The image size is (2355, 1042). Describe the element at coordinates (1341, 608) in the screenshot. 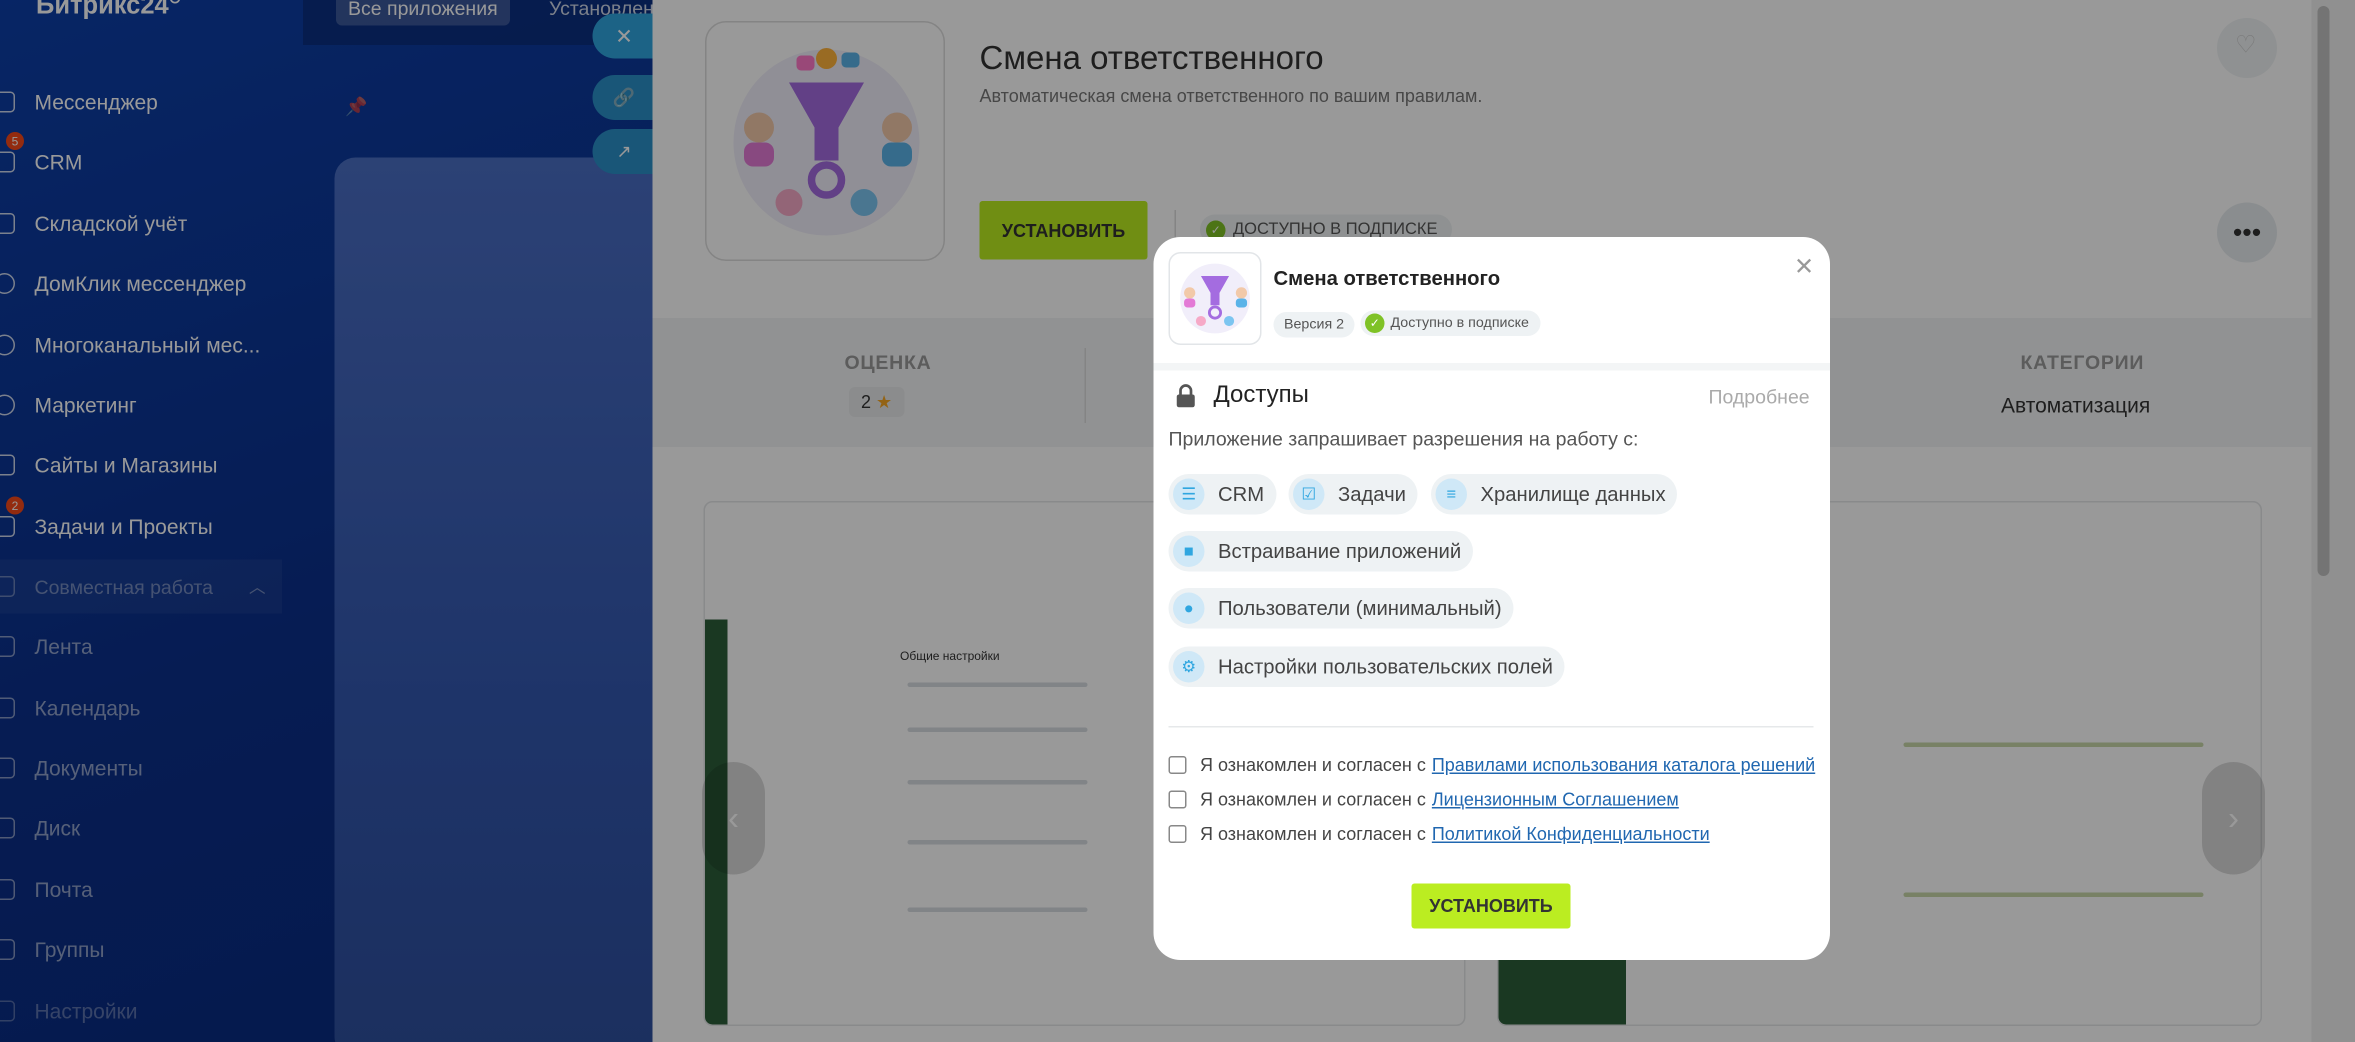

I see `permission-users: ● Пользователи (минимальный)` at that location.